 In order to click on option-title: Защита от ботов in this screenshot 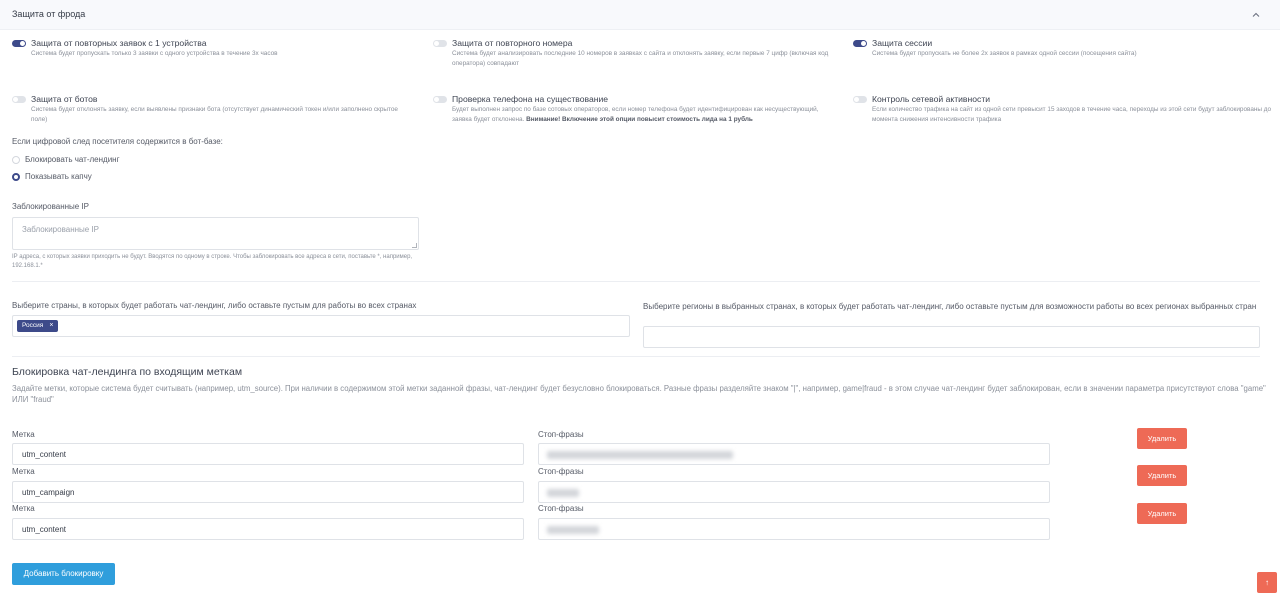, I will do `click(64, 99)`.